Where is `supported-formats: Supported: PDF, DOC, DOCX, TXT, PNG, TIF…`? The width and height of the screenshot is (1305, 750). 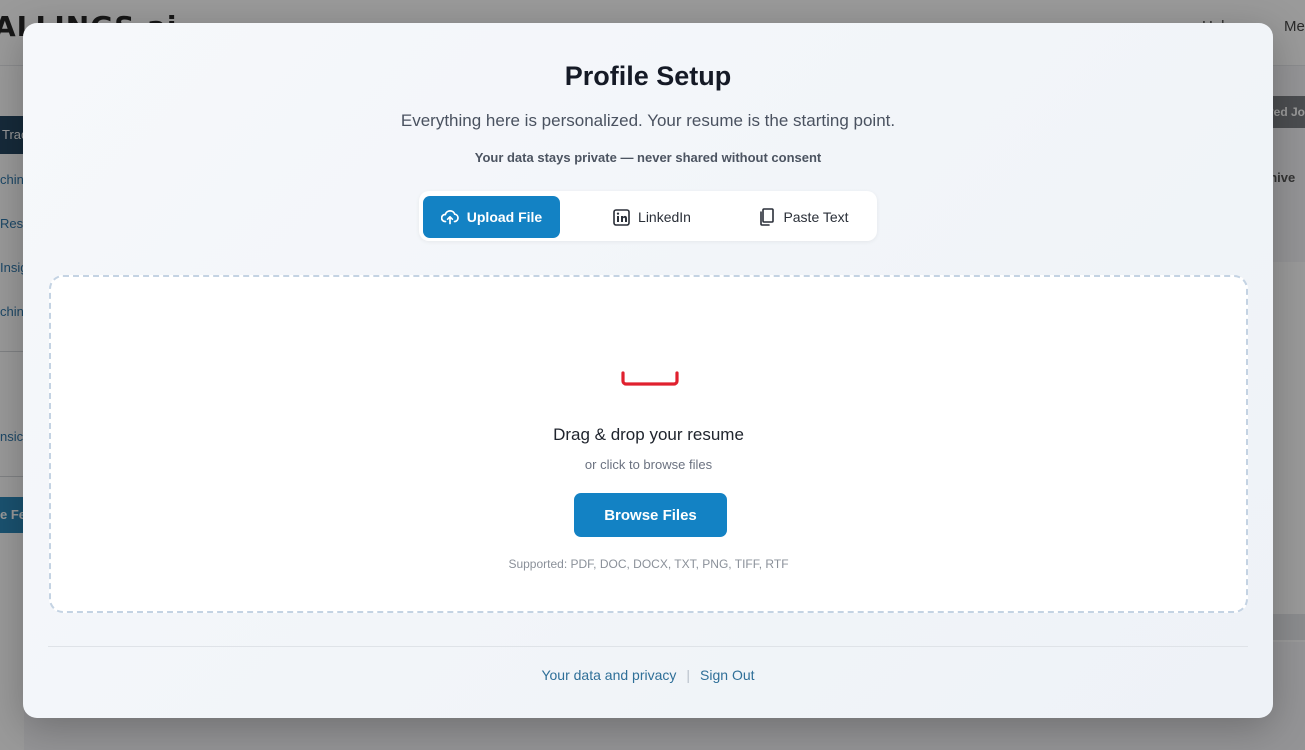
supported-formats: Supported: PDF, DOC, DOCX, TXT, PNG, TIF… is located at coordinates (648, 564).